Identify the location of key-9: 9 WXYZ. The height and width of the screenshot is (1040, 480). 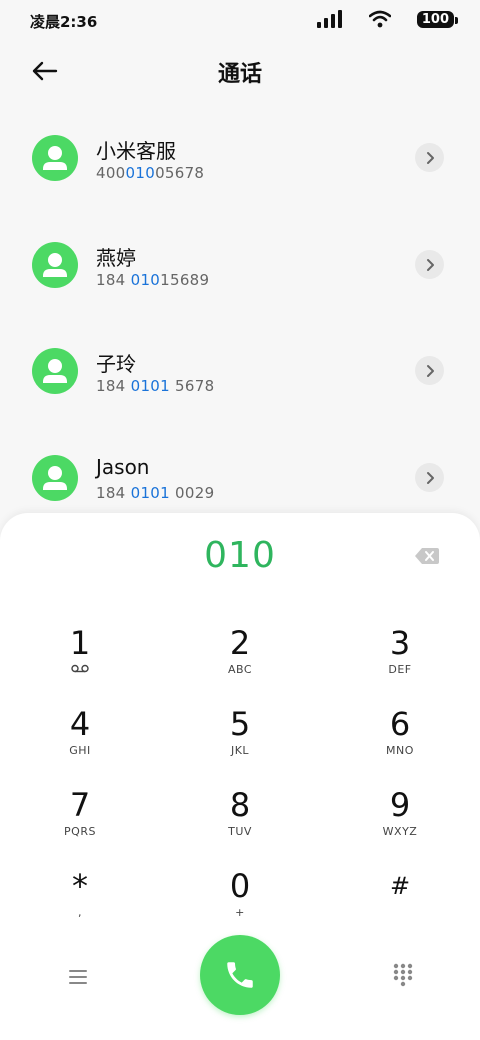
(400, 822).